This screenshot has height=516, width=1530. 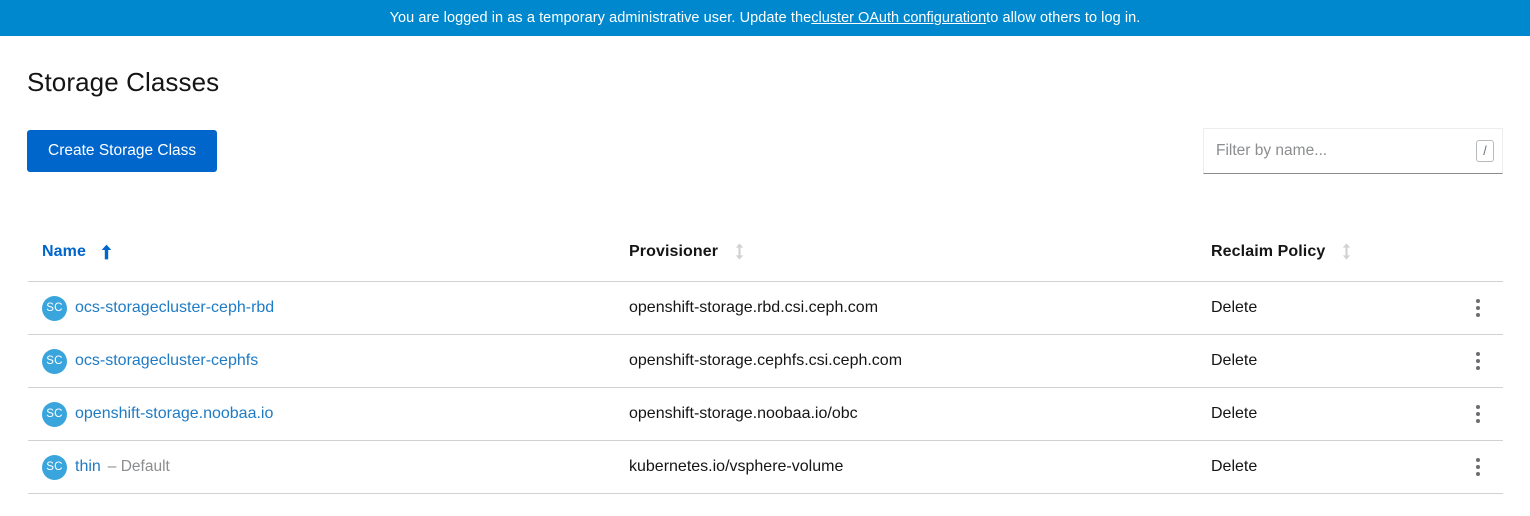 I want to click on storage-class-link: ocs-storagecluster-ceph-rbd, so click(x=174, y=308).